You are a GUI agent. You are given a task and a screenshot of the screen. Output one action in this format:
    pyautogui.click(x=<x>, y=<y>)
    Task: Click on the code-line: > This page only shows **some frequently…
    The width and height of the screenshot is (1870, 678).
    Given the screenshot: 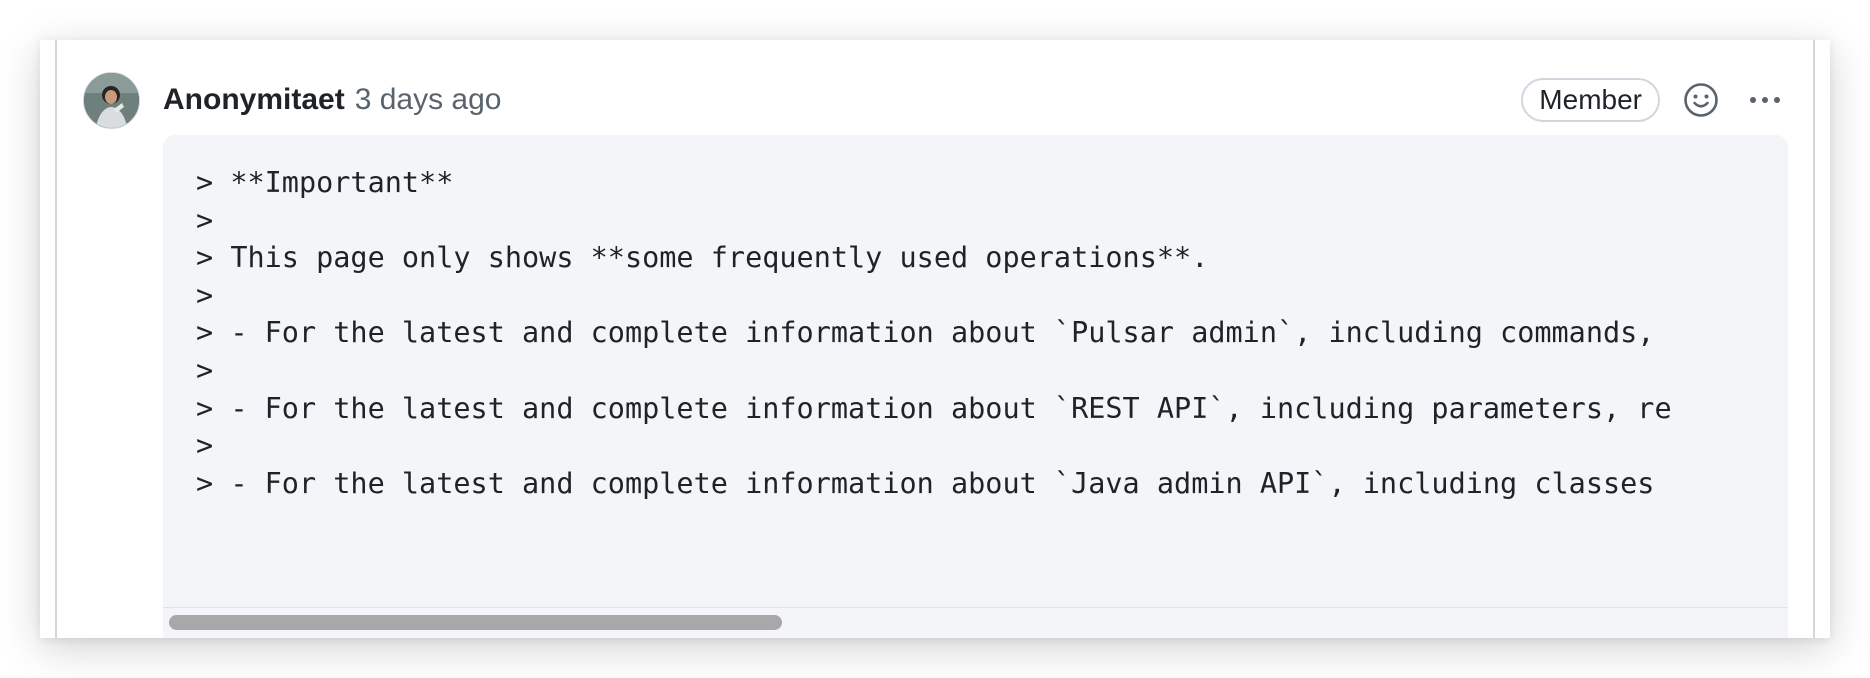 What is the action you would take?
    pyautogui.click(x=702, y=258)
    